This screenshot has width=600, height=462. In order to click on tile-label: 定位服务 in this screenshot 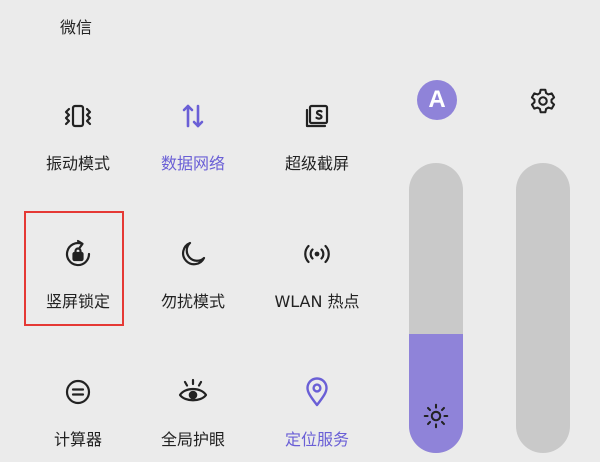, I will do `click(316, 439)`.